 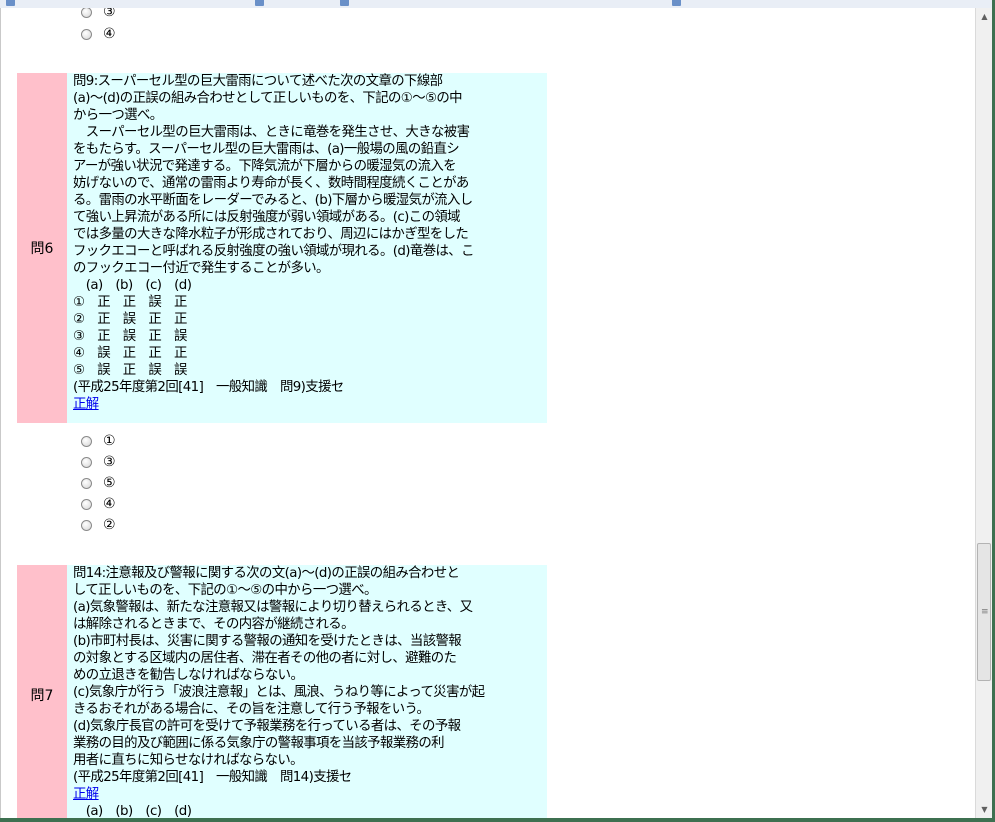 What do you see at coordinates (130, 336) in the screenshot?
I see `choice-row: ③ 正 誤 正 誤` at bounding box center [130, 336].